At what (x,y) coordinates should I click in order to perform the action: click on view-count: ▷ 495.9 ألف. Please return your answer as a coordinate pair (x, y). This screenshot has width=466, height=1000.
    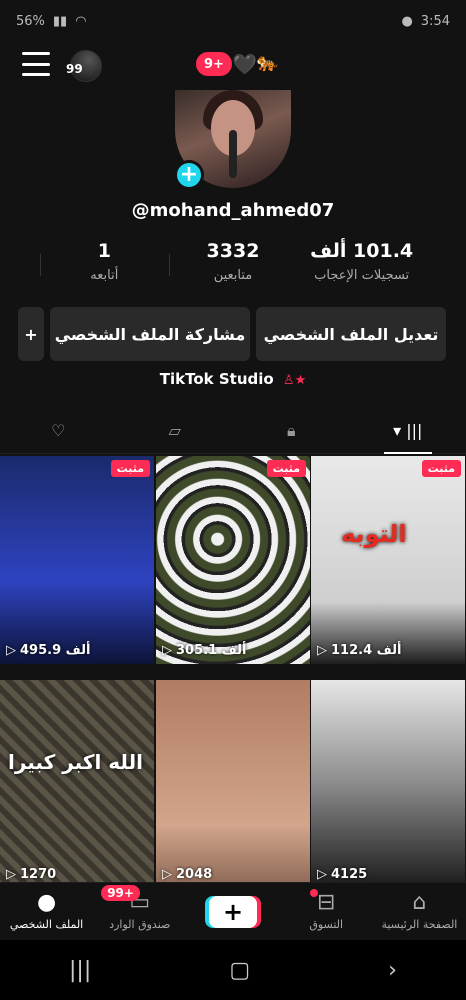
    Looking at the image, I should click on (77, 650).